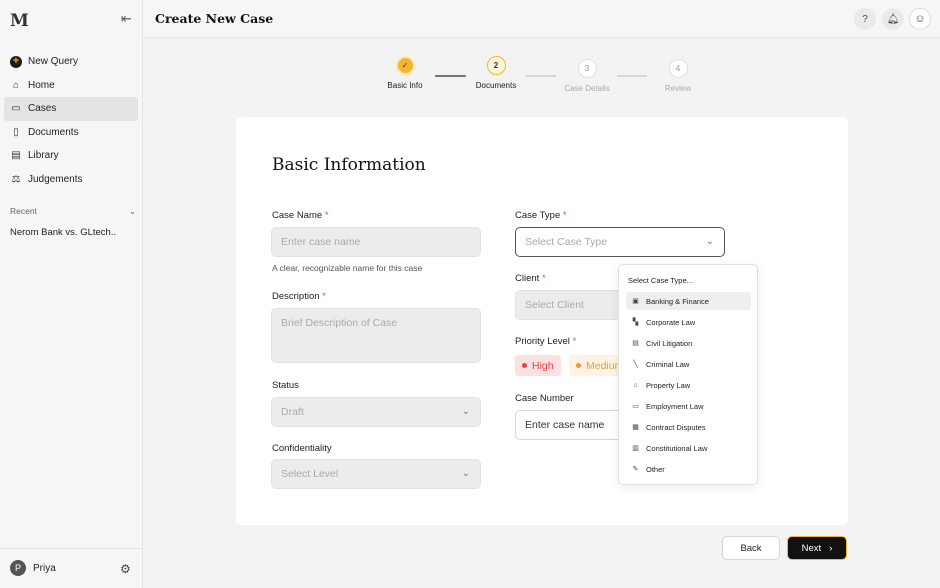  I want to click on status-label: Status, so click(285, 385).